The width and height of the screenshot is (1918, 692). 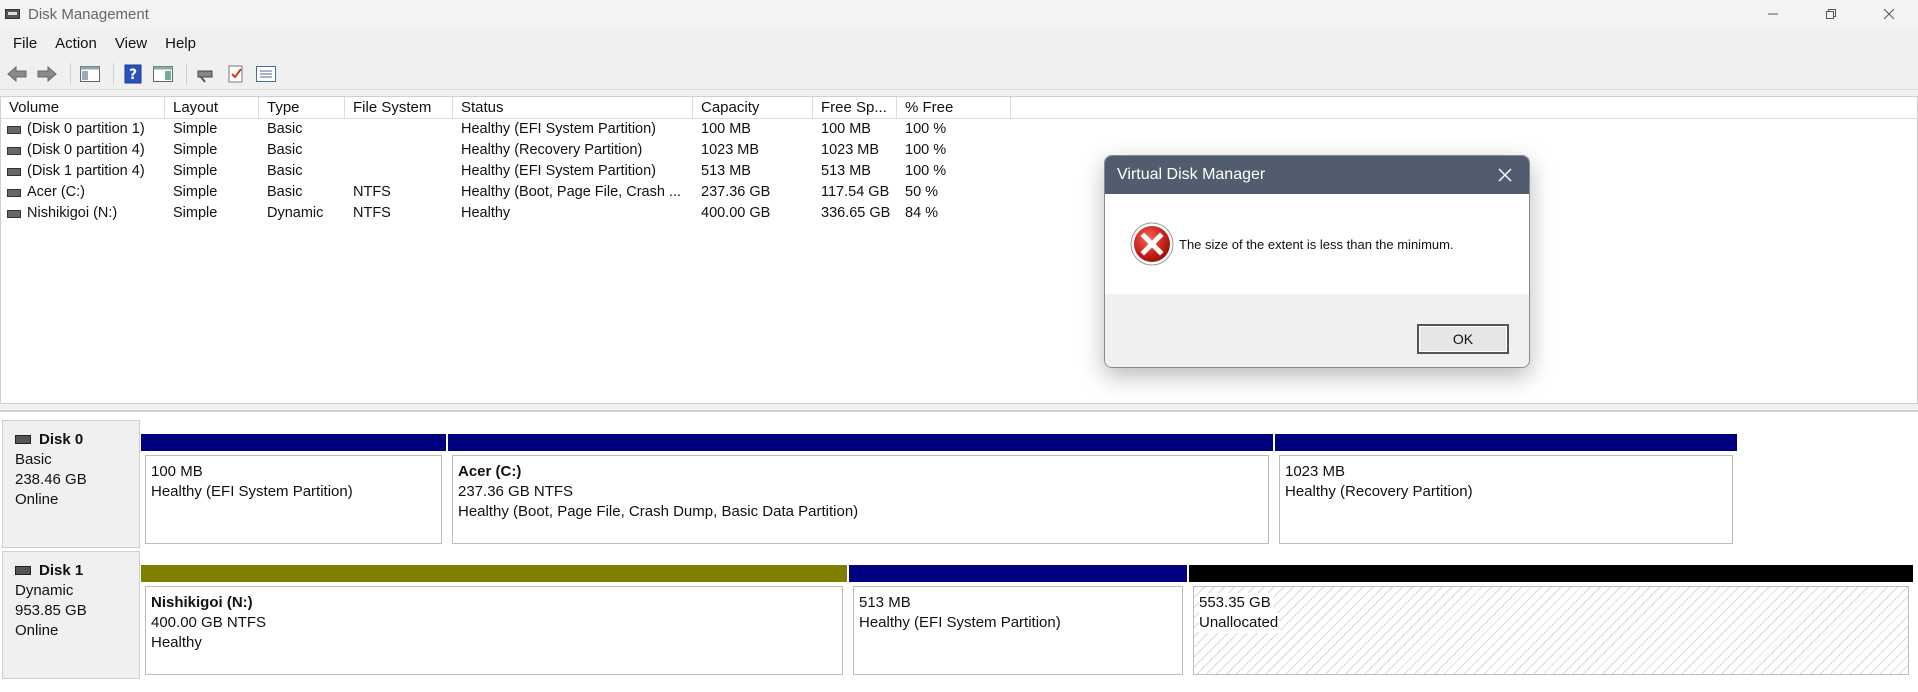 I want to click on partition-unallocated: 553.35 GB Unallocated, so click(x=1551, y=622).